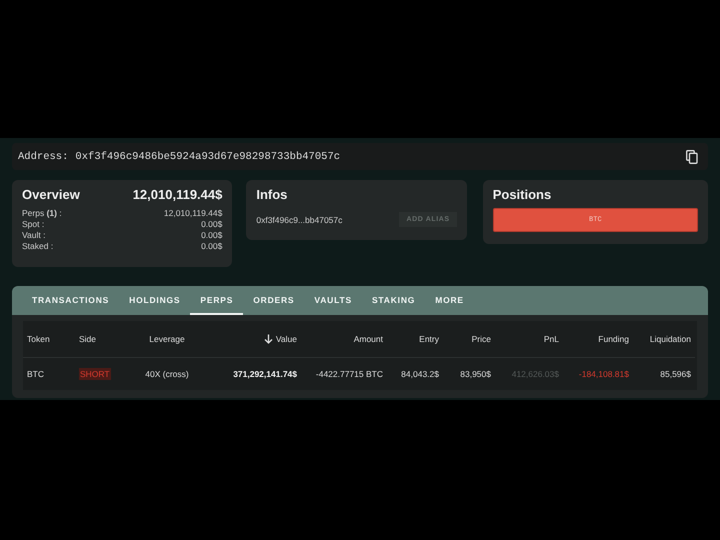 The width and height of the screenshot is (720, 540). What do you see at coordinates (394, 300) in the screenshot?
I see `tab: STAKING` at bounding box center [394, 300].